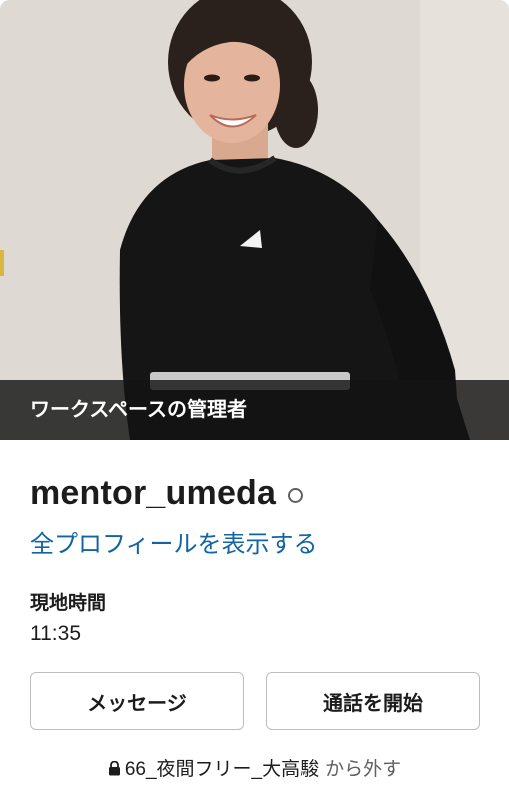 Image resolution: width=509 pixels, height=800 pixels. Describe the element at coordinates (363, 769) in the screenshot. I see `remove-from-channel-link: から外す` at that location.